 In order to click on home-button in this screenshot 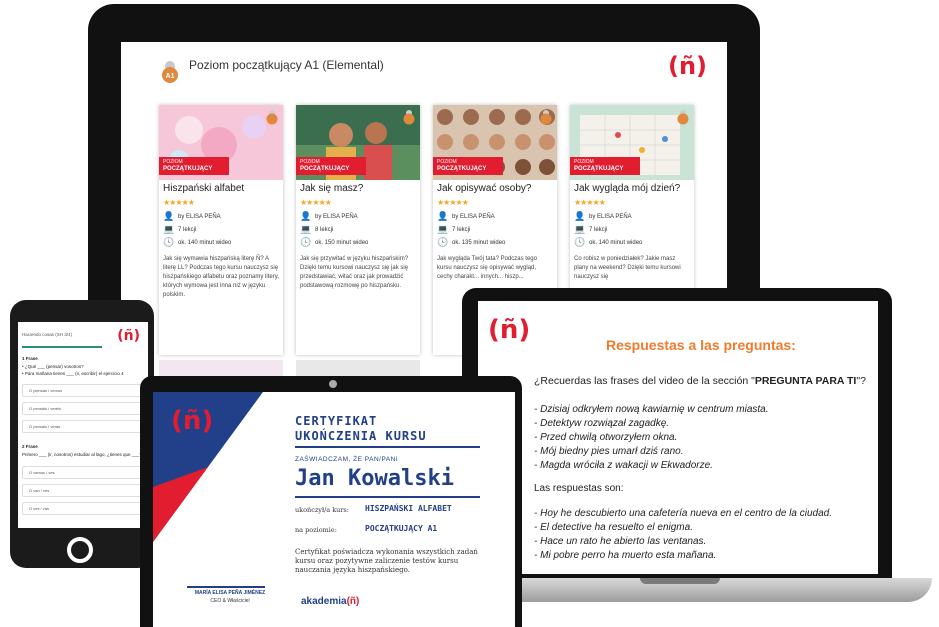, I will do `click(80, 550)`.